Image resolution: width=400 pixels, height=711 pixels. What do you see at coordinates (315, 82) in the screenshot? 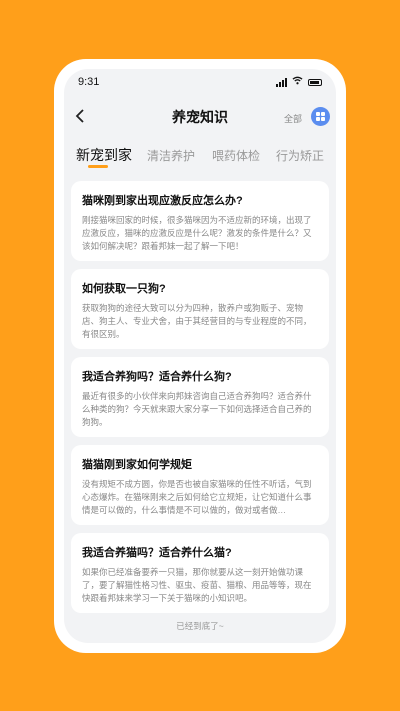
I see `battery-icon` at bounding box center [315, 82].